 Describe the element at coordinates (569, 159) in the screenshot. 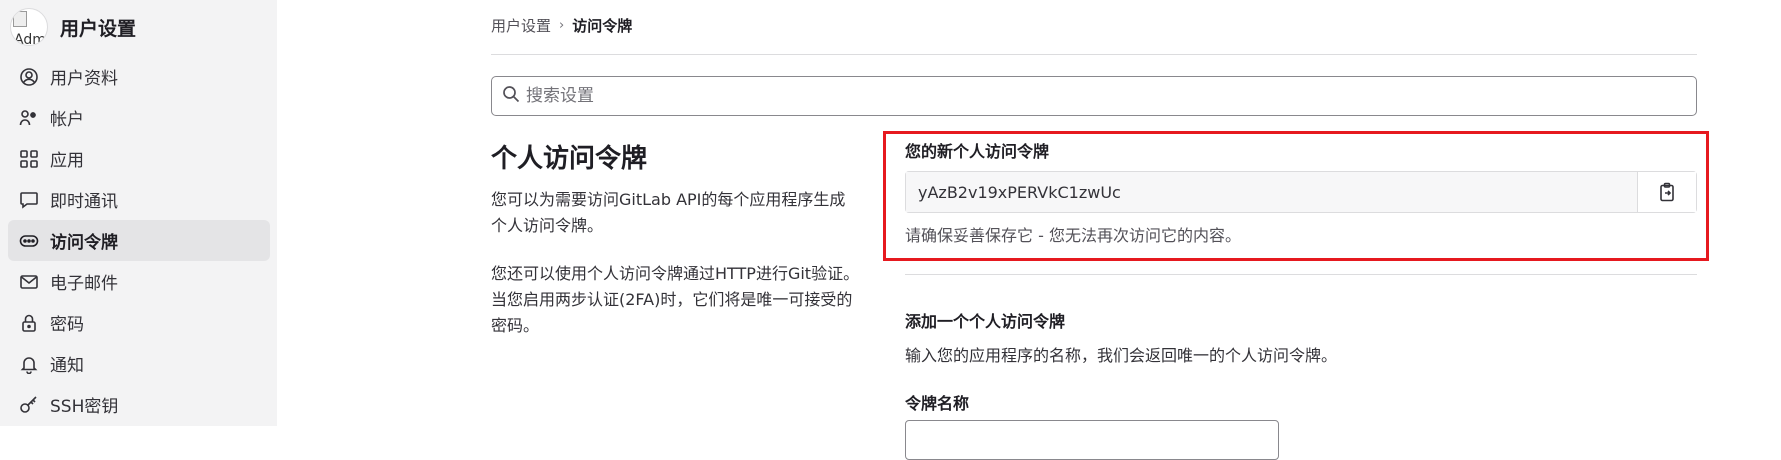

I see `page-title: 个人访问令牌` at that location.